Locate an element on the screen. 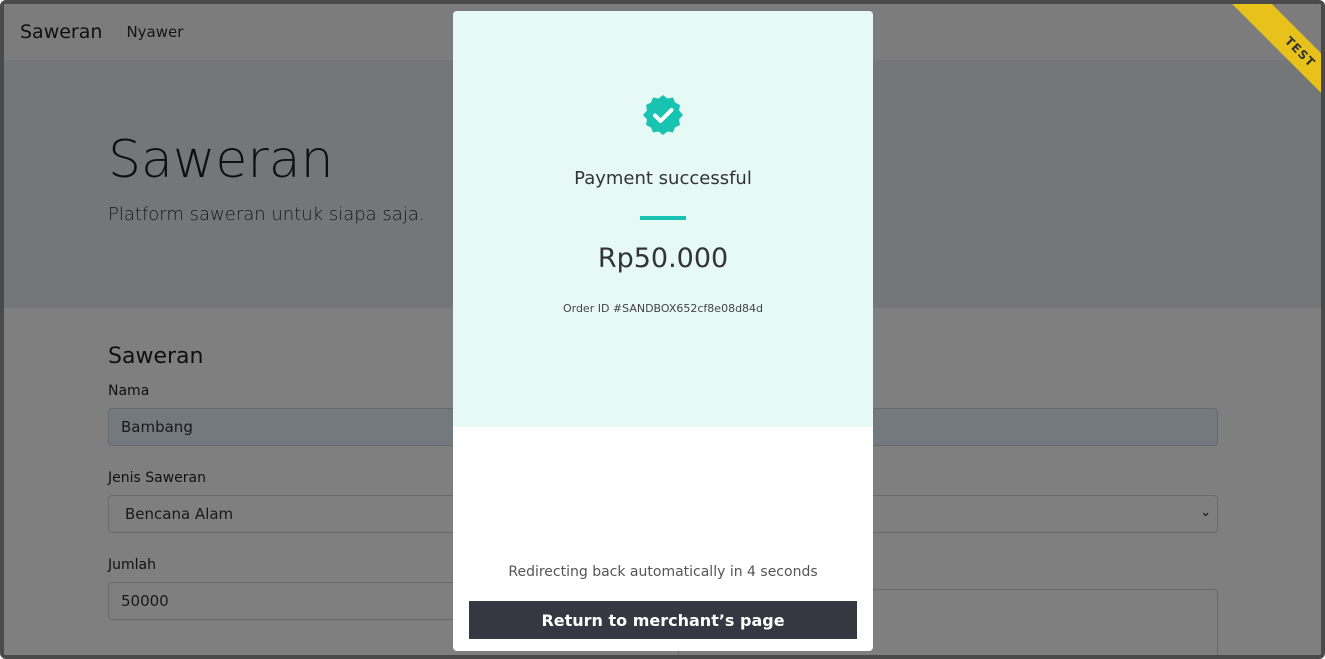 The height and width of the screenshot is (659, 1325). check-badge-icon is located at coordinates (663, 115).